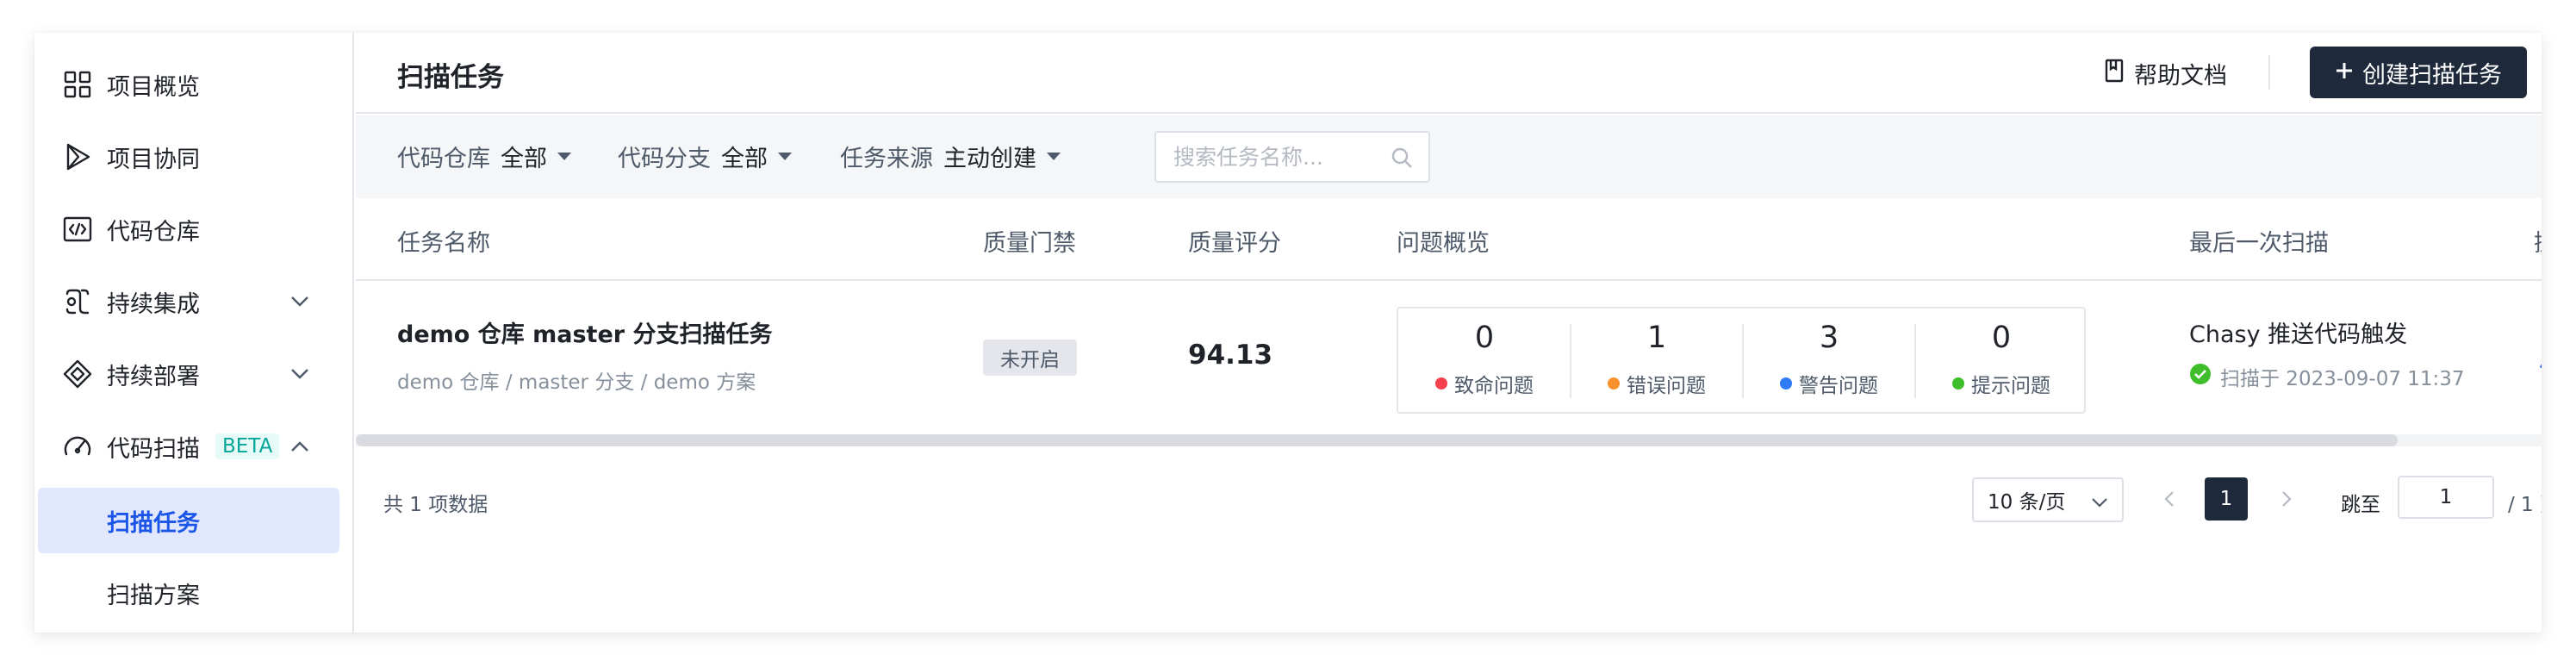  I want to click on header-divider, so click(2269, 72).